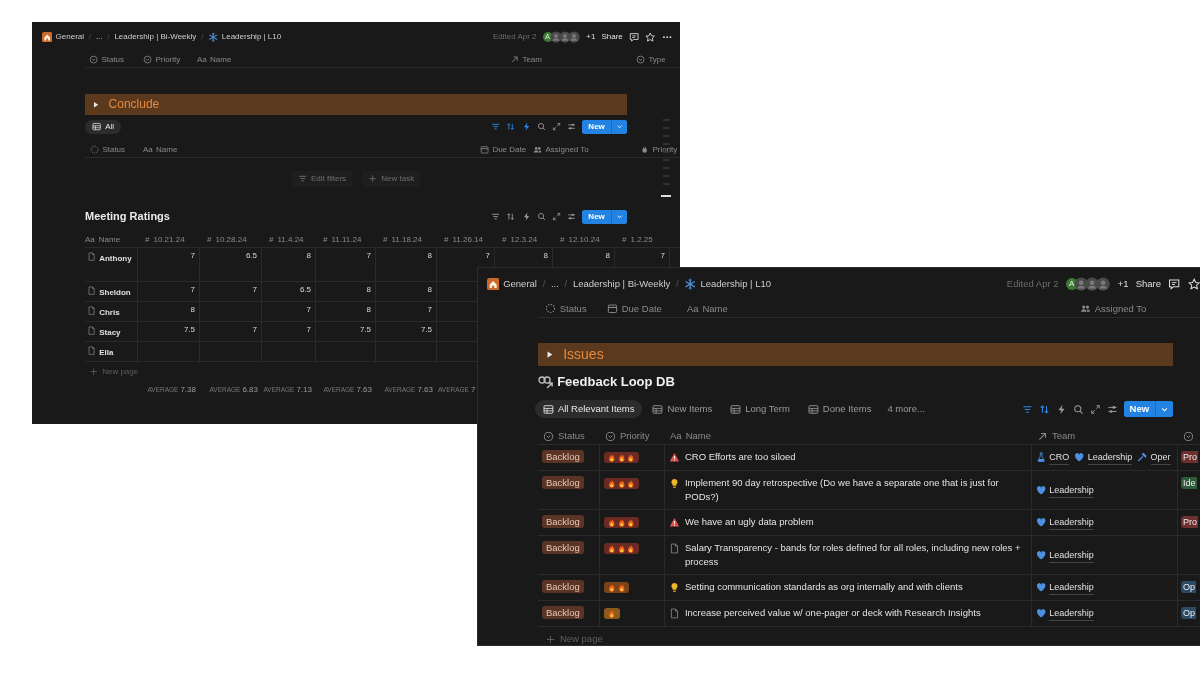 This screenshot has width=1200, height=675. I want to click on share-button: Share, so click(1148, 284).